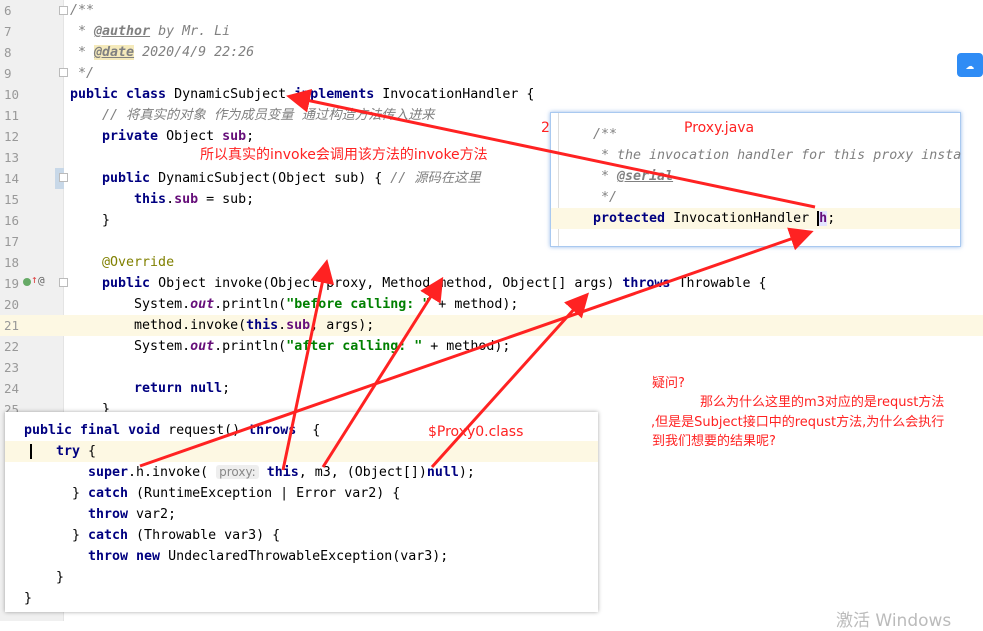  I want to click on annotation-icon: @, so click(41, 280).